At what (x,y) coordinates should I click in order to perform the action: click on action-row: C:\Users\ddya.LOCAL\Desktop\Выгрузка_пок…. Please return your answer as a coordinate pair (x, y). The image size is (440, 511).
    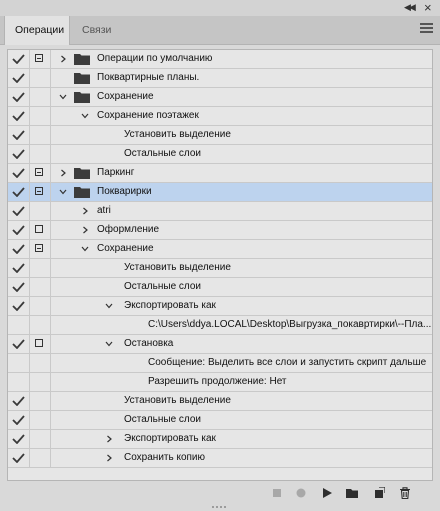
    Looking at the image, I should click on (220, 325).